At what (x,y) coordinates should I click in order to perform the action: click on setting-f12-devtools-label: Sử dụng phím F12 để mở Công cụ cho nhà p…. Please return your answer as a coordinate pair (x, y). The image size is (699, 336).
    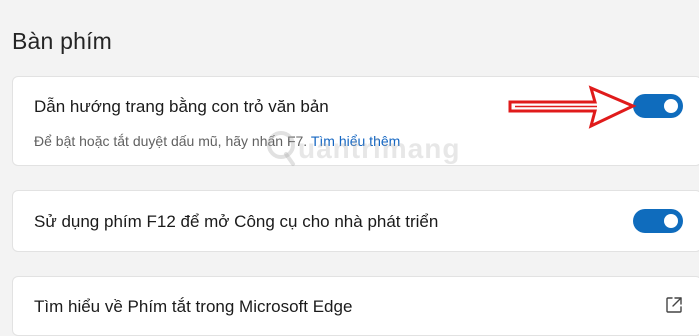
    Looking at the image, I should click on (236, 221).